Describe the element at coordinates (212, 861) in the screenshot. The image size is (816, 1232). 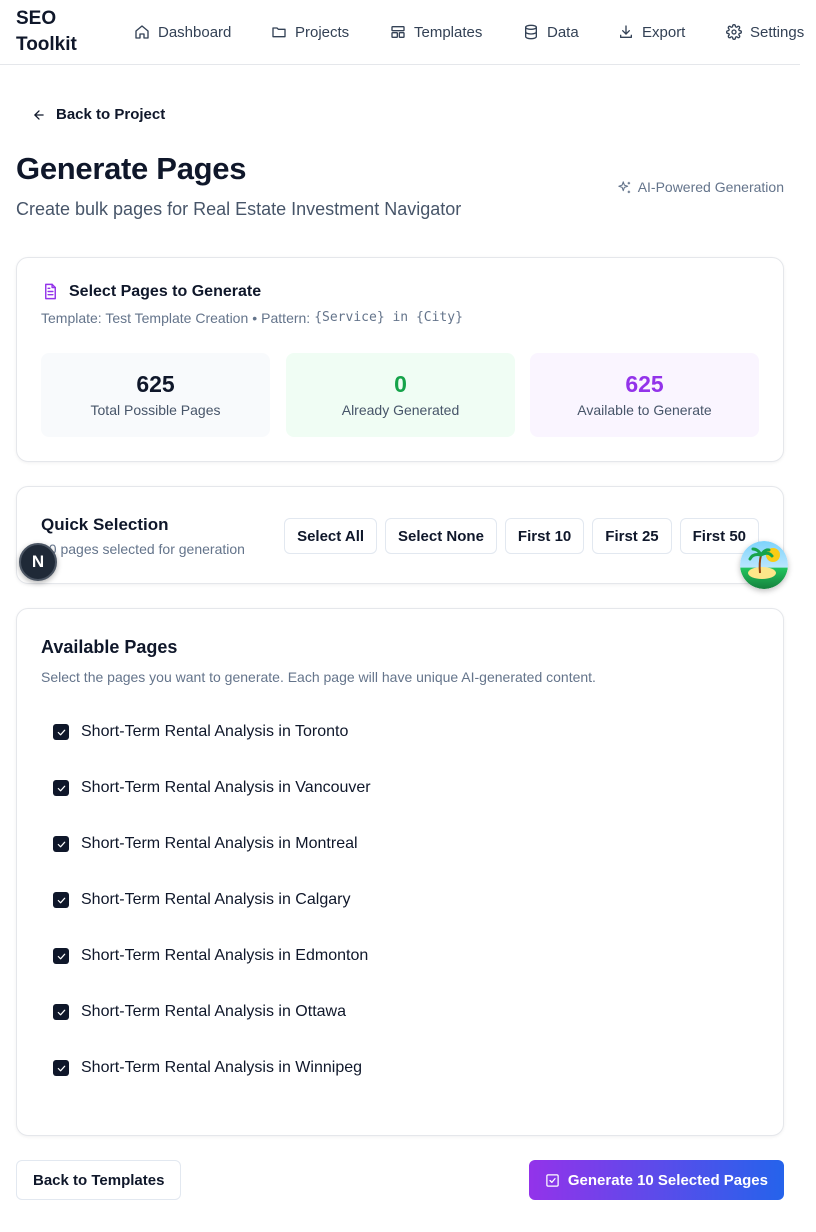
I see `page-list-item: Short-Term Rental Analysis in Montreal` at that location.